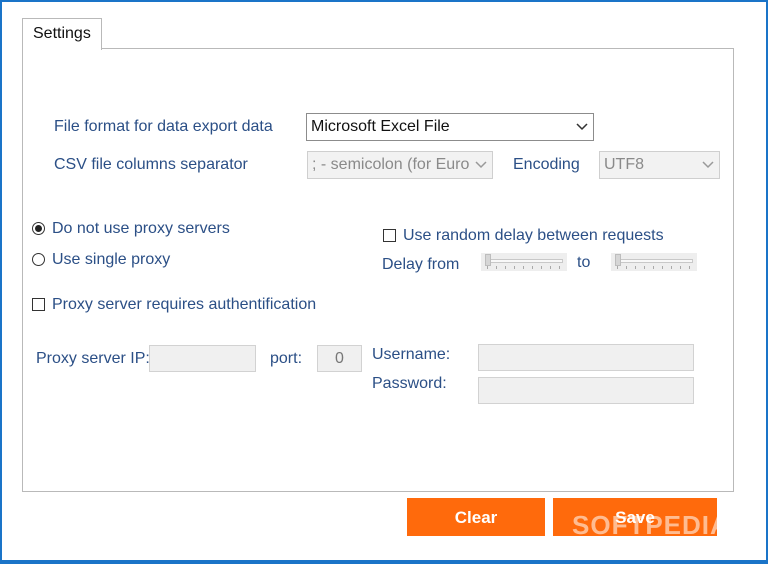 This screenshot has width=768, height=564. I want to click on single-proxy-radio, so click(38, 259).